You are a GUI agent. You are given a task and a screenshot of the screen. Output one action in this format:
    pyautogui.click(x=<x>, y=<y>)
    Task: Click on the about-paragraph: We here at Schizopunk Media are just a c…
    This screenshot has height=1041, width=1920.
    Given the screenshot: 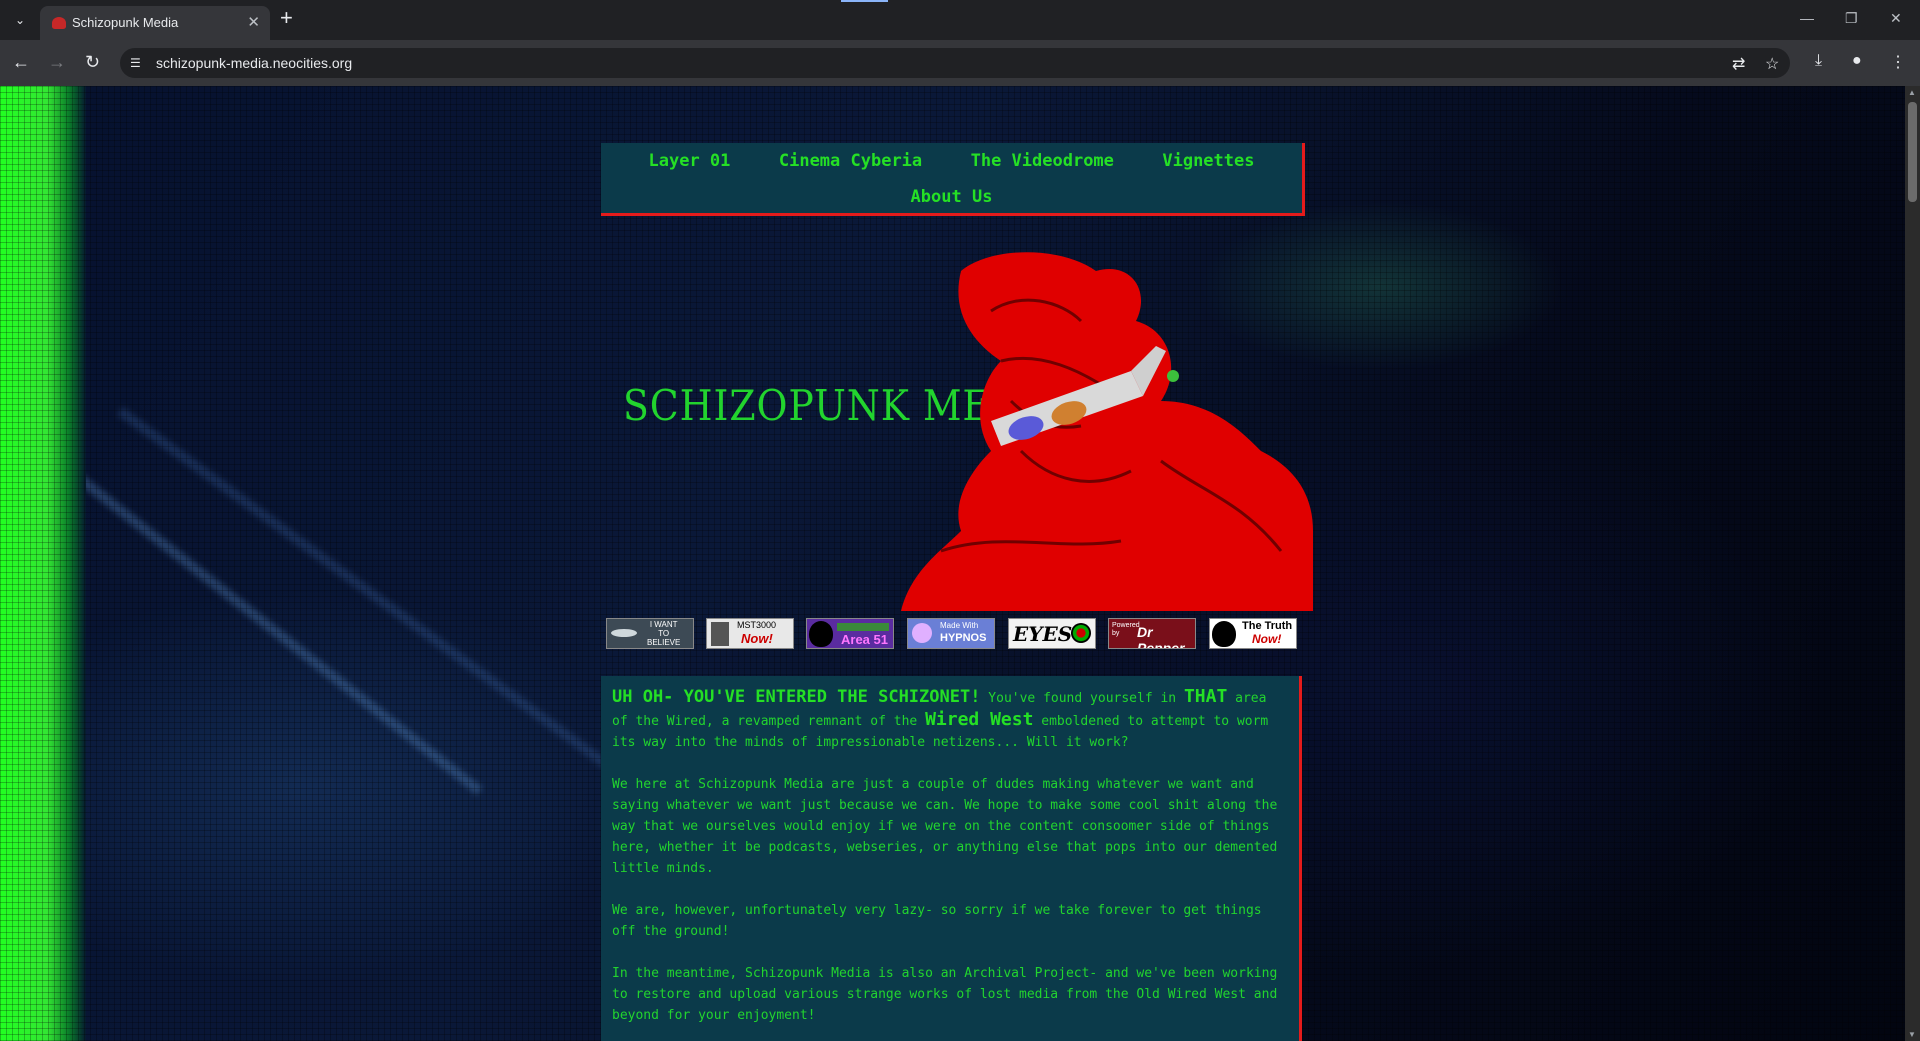 What is the action you would take?
    pyautogui.click(x=945, y=826)
    